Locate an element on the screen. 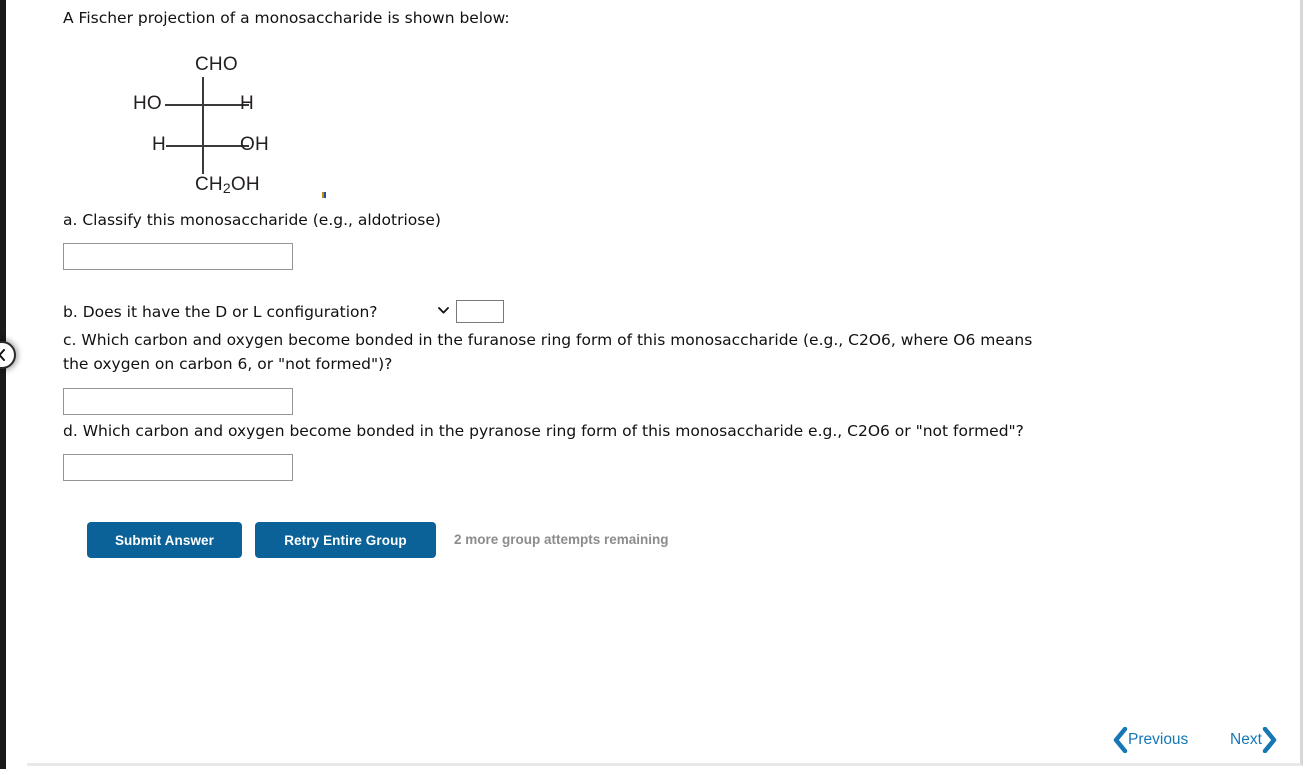 Image resolution: width=1310 pixels, height=775 pixels. attempts-remaining-text: 2 more group attempts remaining is located at coordinates (561, 539).